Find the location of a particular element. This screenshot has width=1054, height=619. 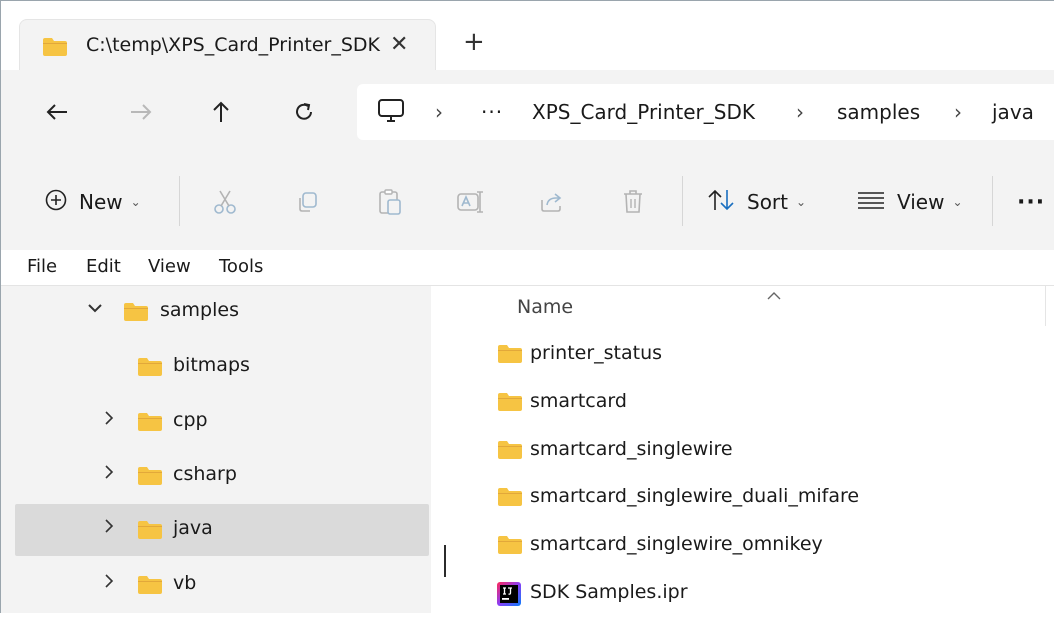

intellij-project-icon is located at coordinates (509, 596).